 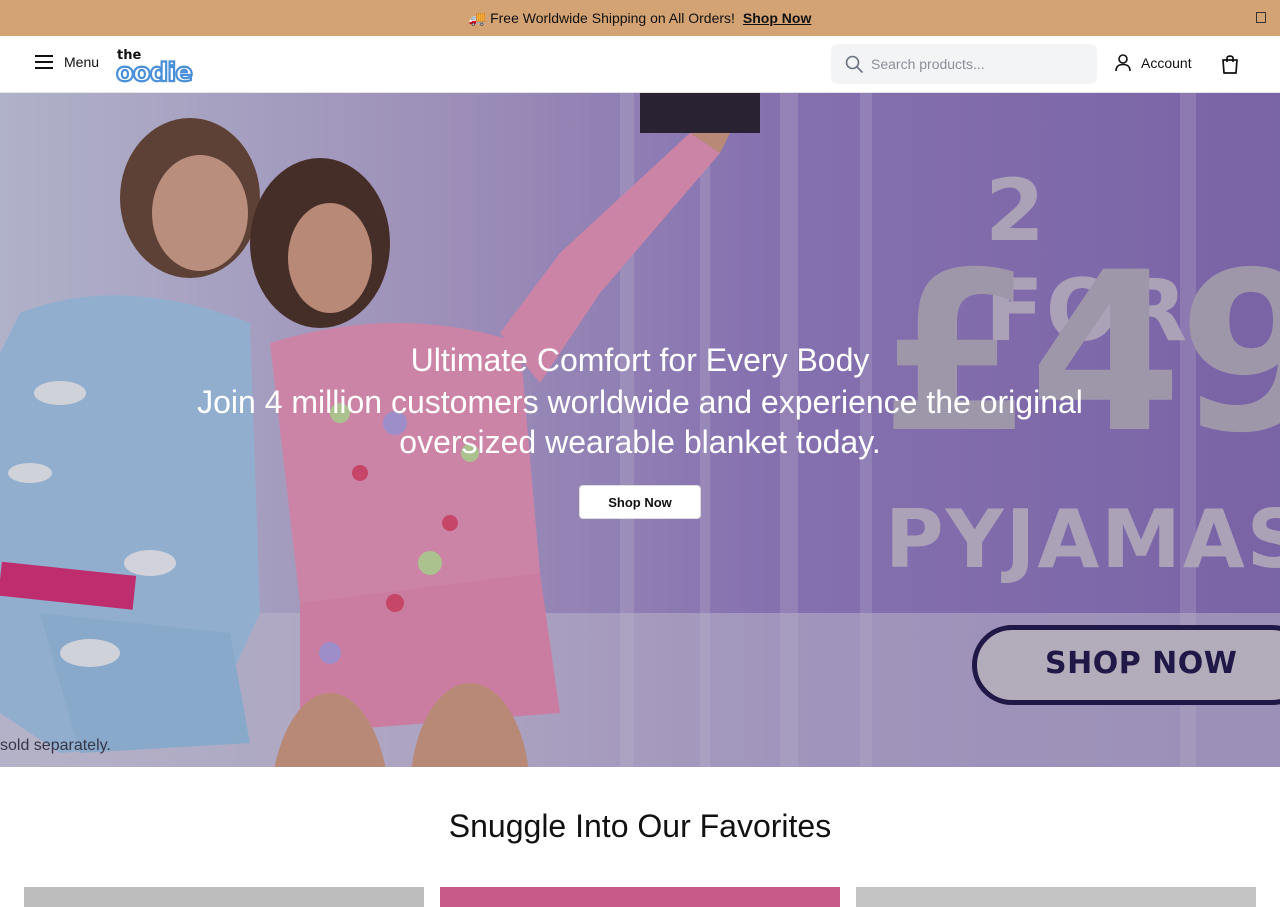 I want to click on site-header: Menu the oodie Account, so click(x=640, y=64).